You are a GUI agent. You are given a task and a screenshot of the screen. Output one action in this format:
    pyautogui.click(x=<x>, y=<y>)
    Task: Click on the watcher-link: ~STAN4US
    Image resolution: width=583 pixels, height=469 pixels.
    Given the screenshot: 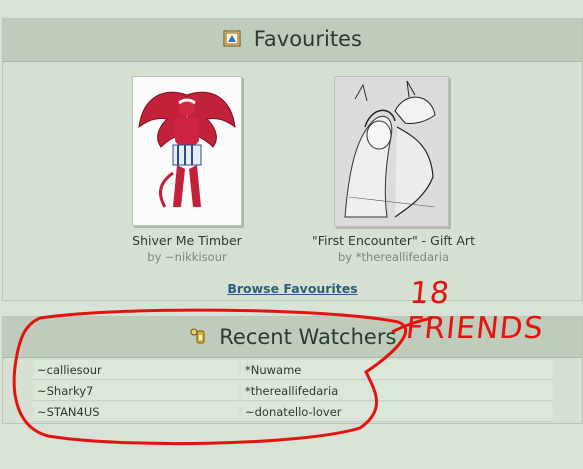 What is the action you would take?
    pyautogui.click(x=136, y=412)
    